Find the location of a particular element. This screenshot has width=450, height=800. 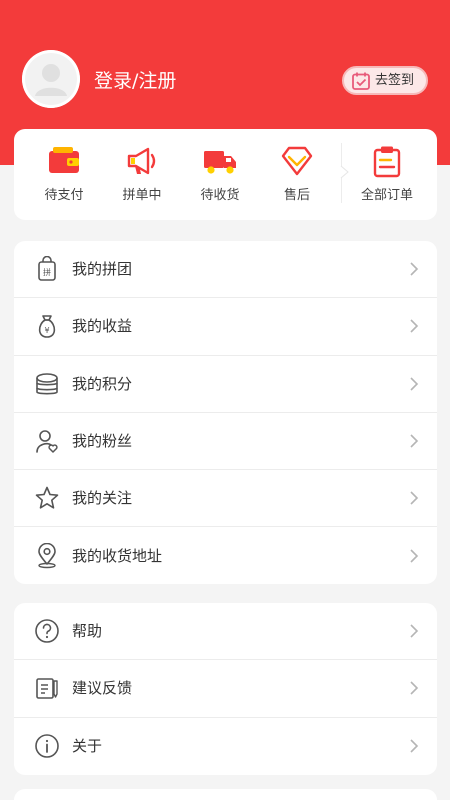

order-pending-payment: 待支付 is located at coordinates (64, 173).